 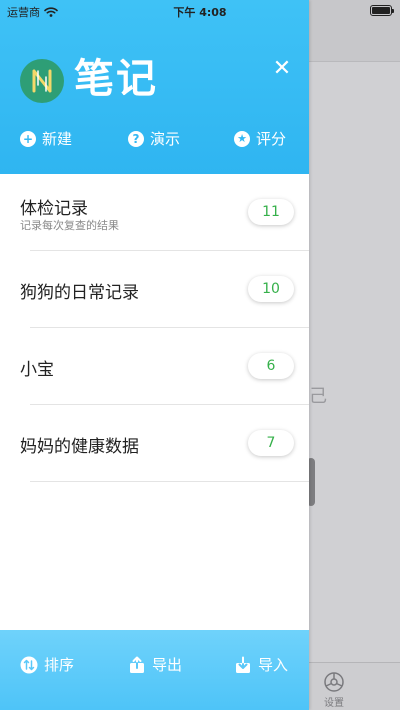 What do you see at coordinates (154, 212) in the screenshot?
I see `notebook-item: 体检记录 记录每次复查的结果 11` at bounding box center [154, 212].